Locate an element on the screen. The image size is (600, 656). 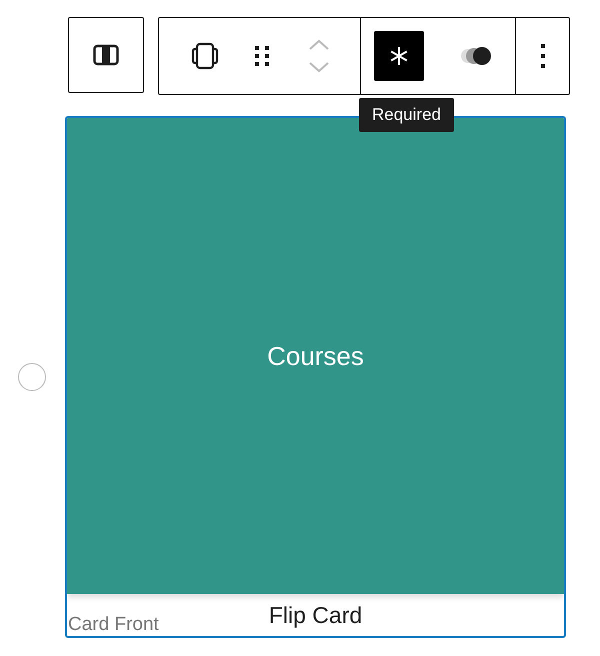
tooltip: Required is located at coordinates (406, 115).